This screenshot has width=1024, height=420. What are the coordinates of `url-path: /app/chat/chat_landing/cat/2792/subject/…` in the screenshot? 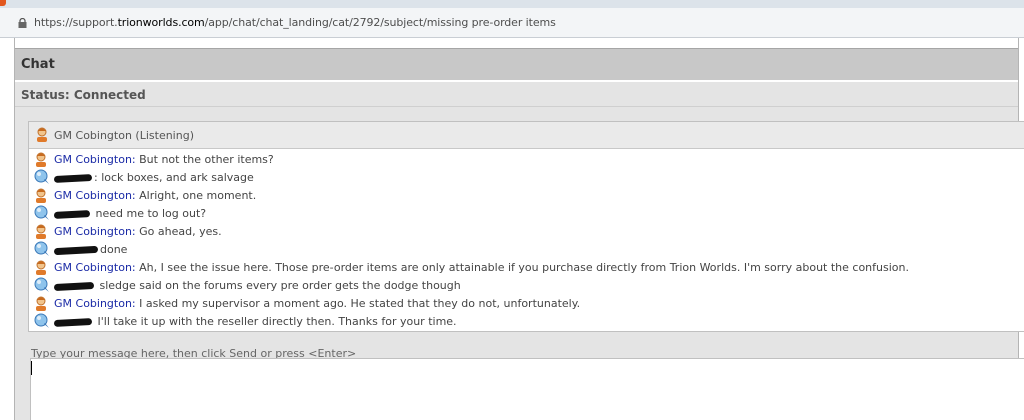 It's located at (380, 22).